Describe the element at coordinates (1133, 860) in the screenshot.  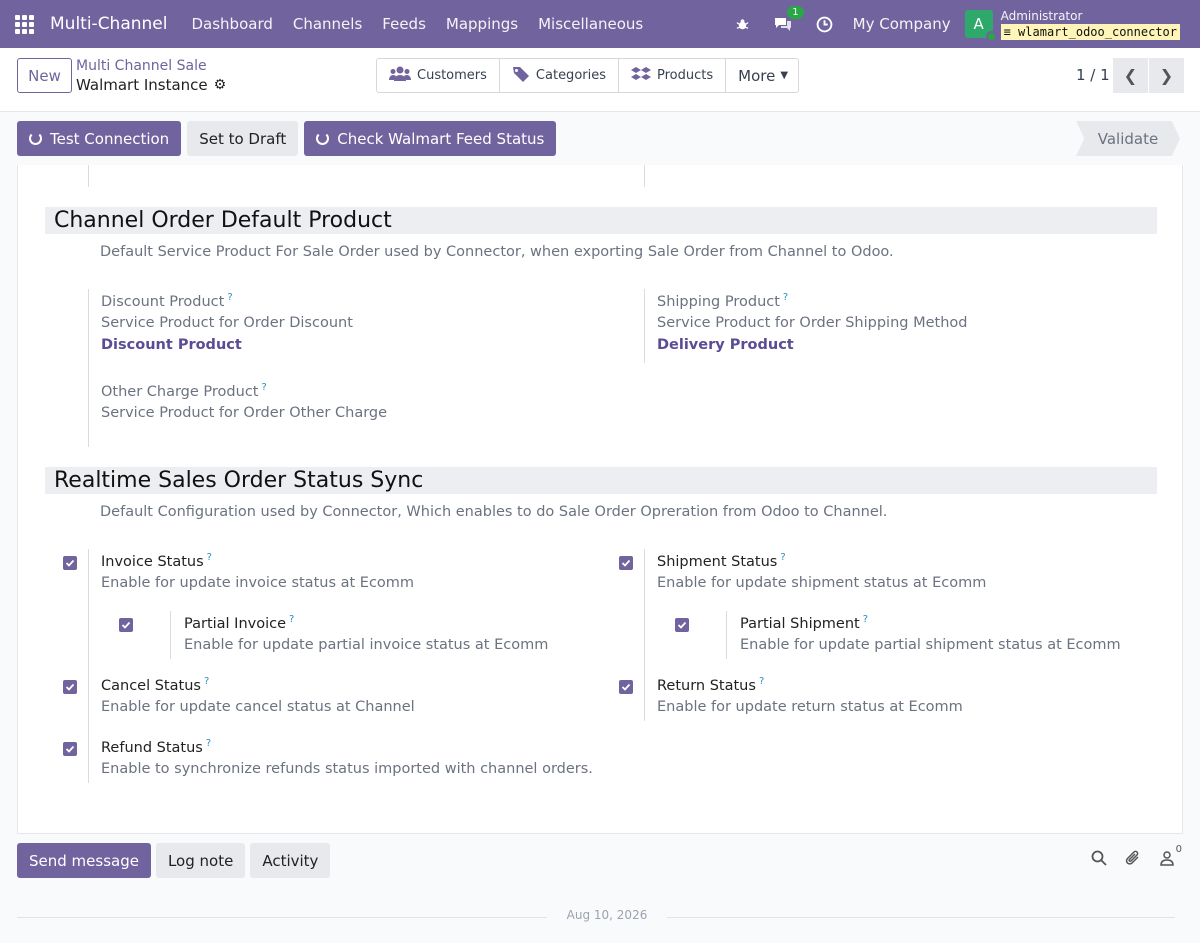
I see `paperclip-icon` at that location.